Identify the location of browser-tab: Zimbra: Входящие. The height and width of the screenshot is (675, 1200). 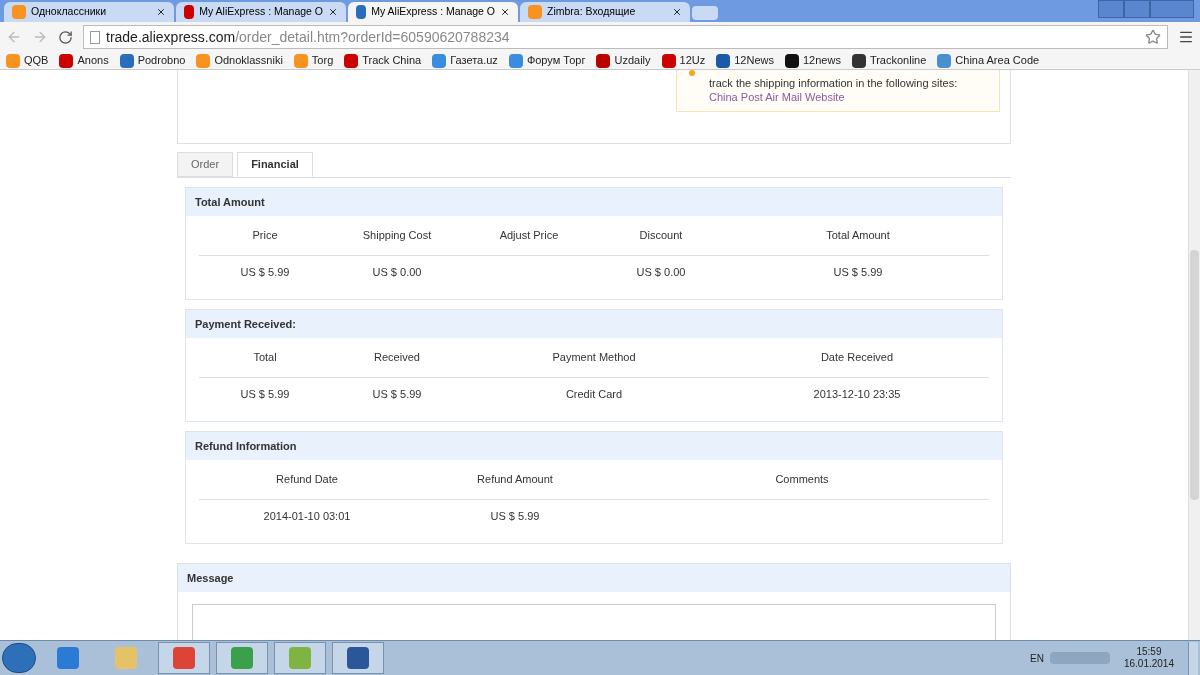
(605, 12).